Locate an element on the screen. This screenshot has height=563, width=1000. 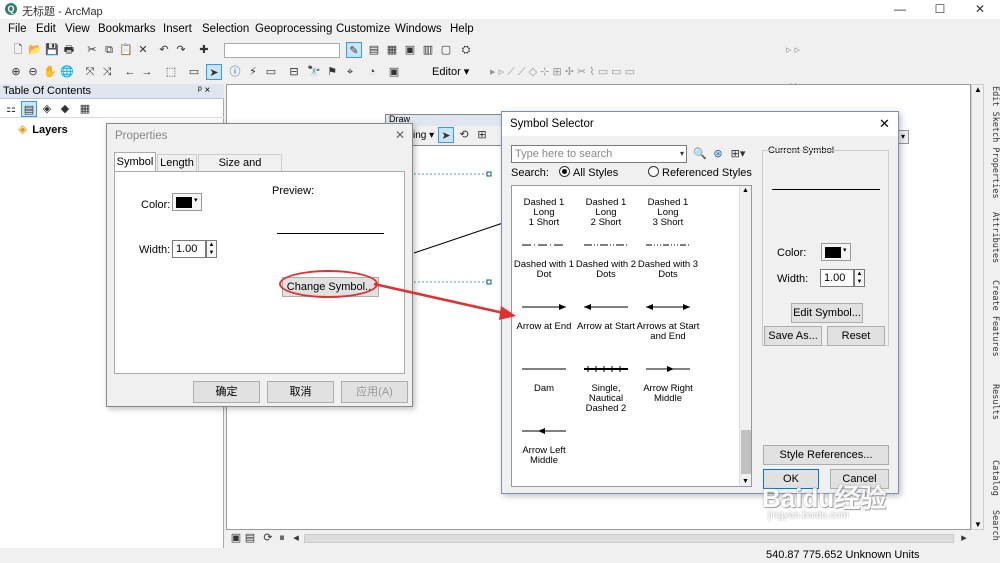
toc-window-icon: ▤ is located at coordinates (374, 50).